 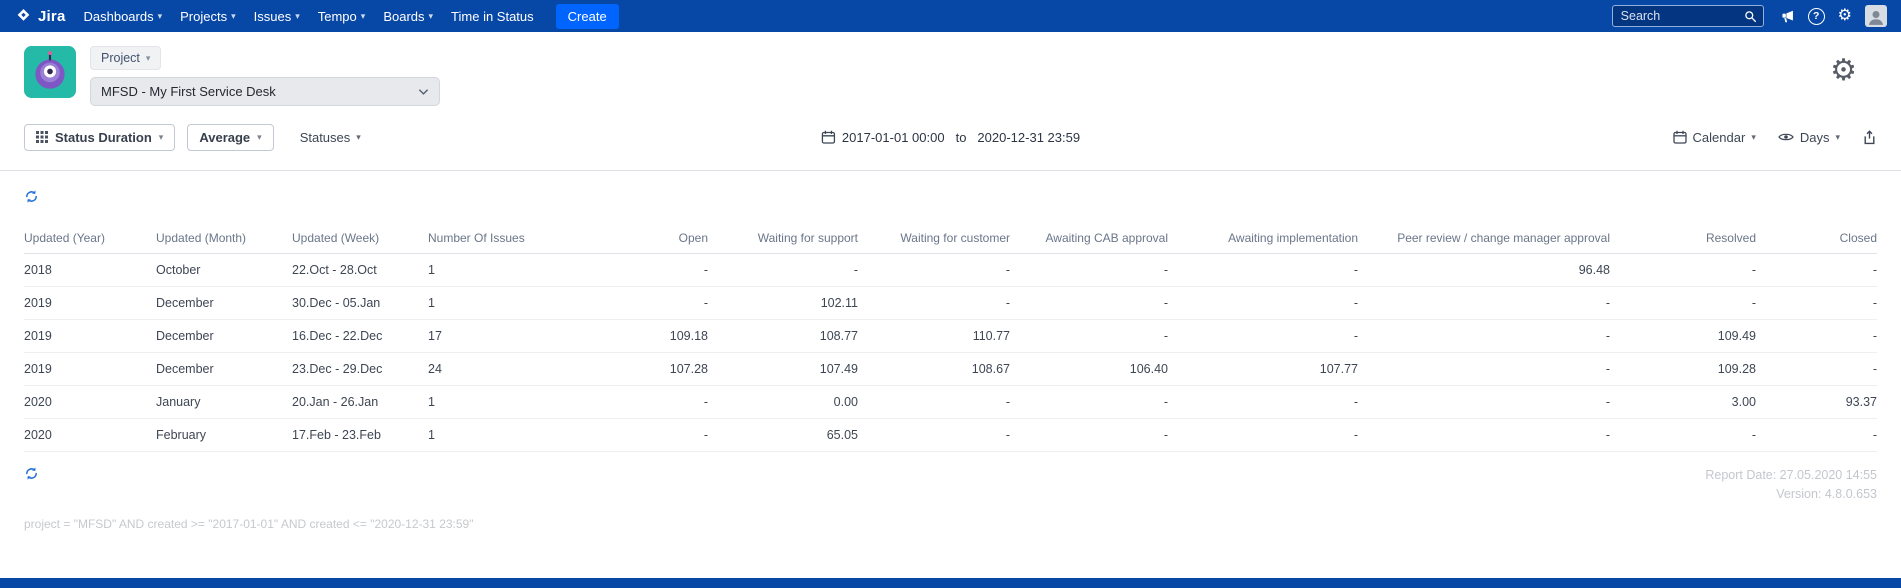 What do you see at coordinates (118, 16) in the screenshot?
I see `nav-item-label: Dashboards` at bounding box center [118, 16].